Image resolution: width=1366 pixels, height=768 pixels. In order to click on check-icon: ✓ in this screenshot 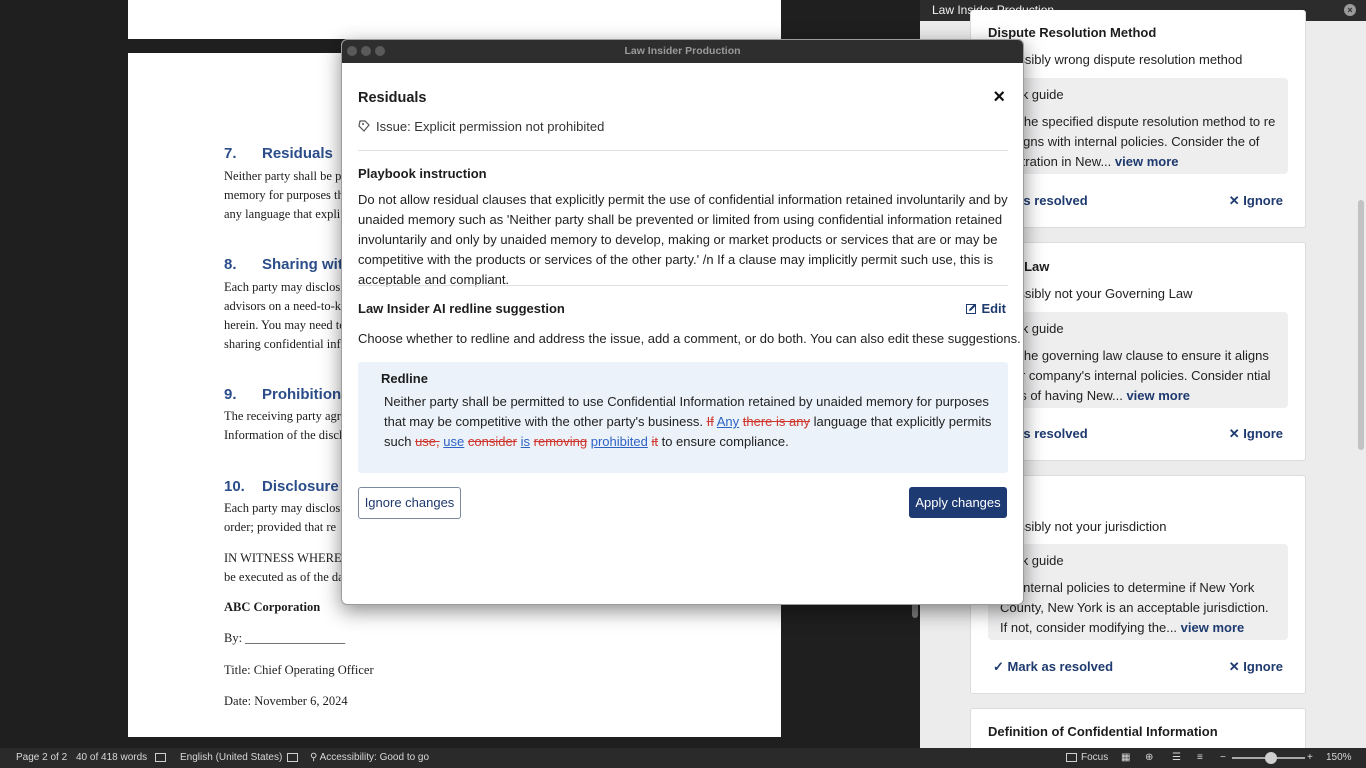, I will do `click(1000, 666)`.